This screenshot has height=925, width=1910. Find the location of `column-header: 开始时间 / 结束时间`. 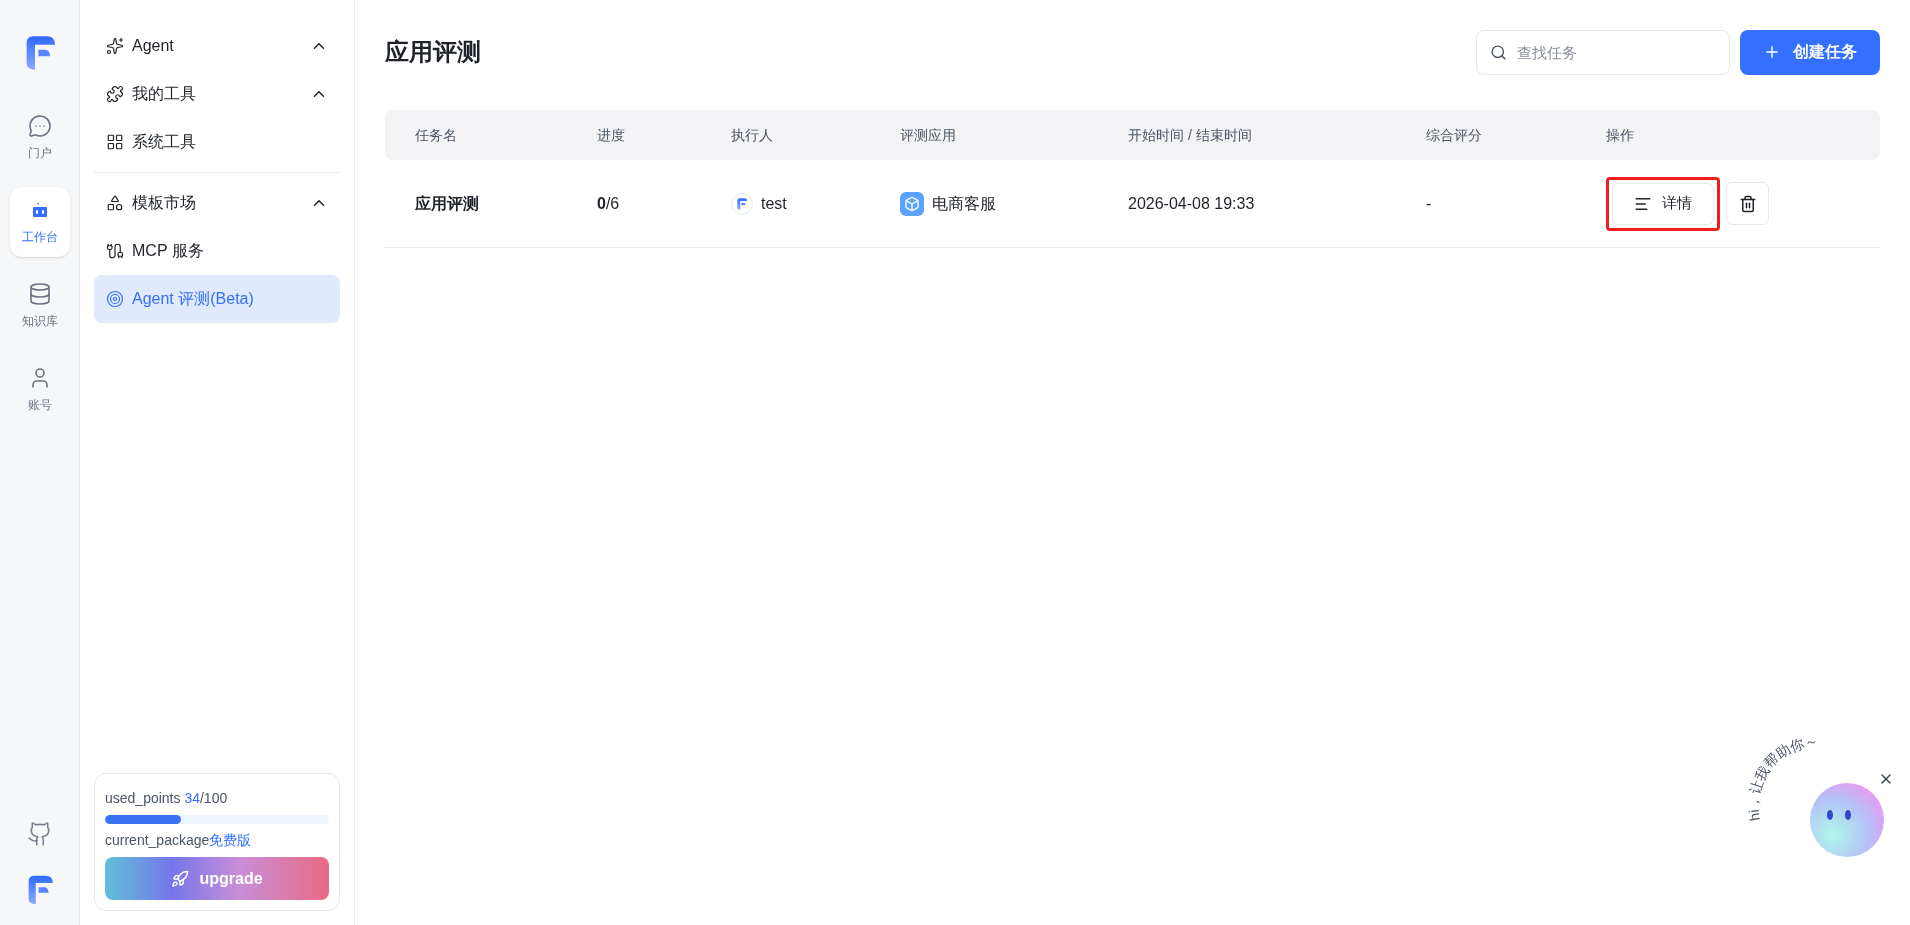

column-header: 开始时间 / 结束时间 is located at coordinates (1190, 134).